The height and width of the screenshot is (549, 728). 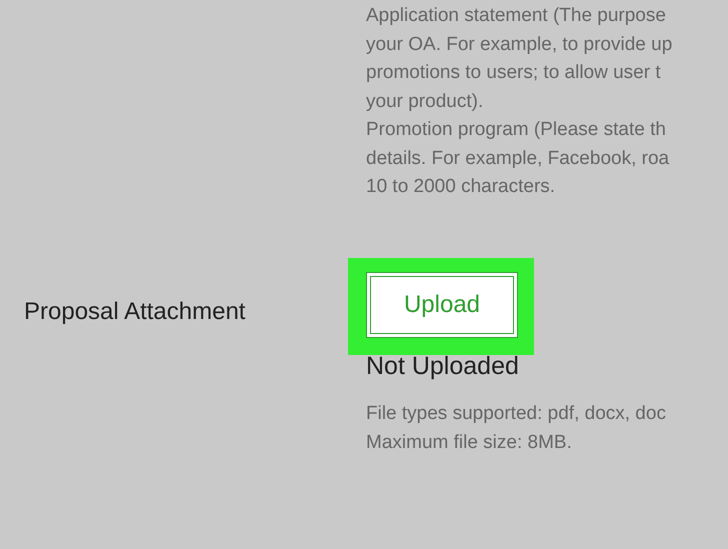 I want to click on description-text: Promotion program (Please state th, so click(x=516, y=130).